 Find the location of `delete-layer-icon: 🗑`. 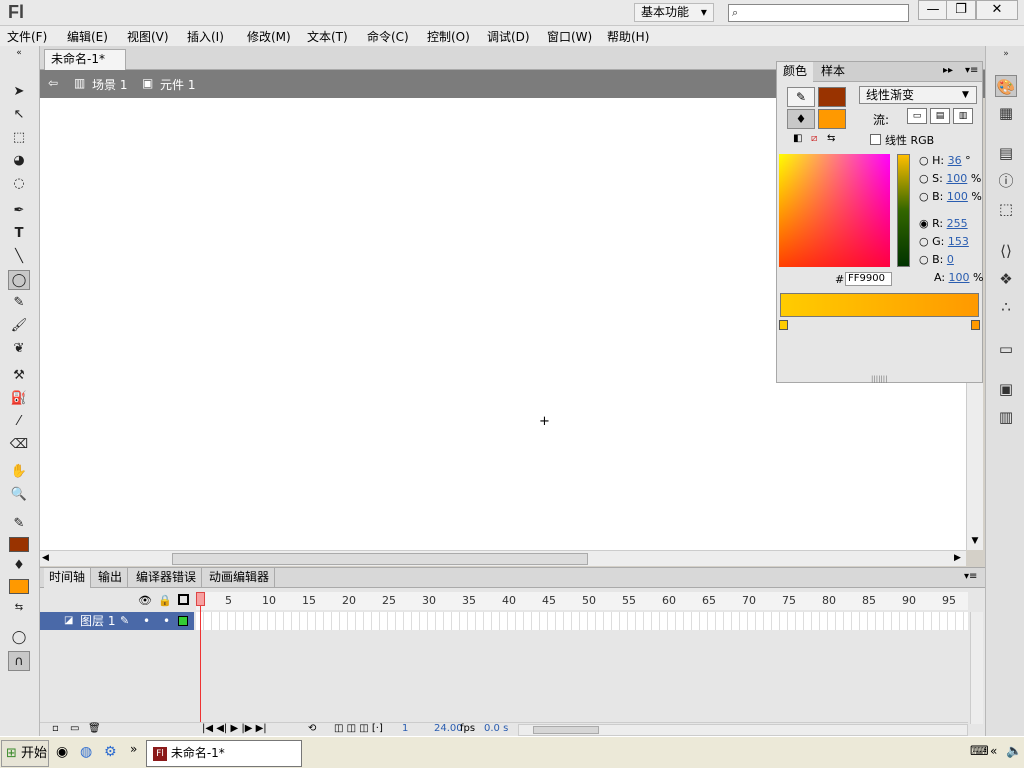

delete-layer-icon: 🗑 is located at coordinates (94, 728).